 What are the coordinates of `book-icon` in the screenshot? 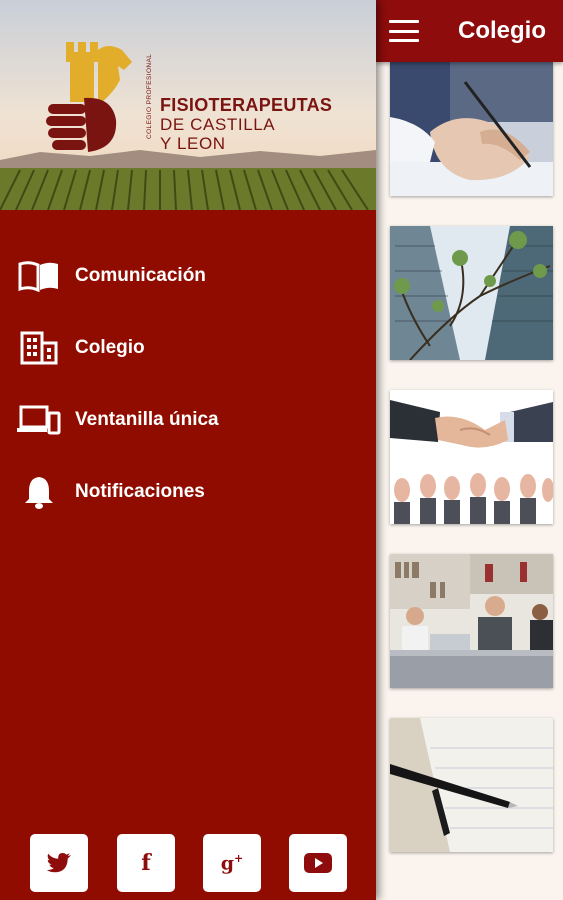 It's located at (39, 276).